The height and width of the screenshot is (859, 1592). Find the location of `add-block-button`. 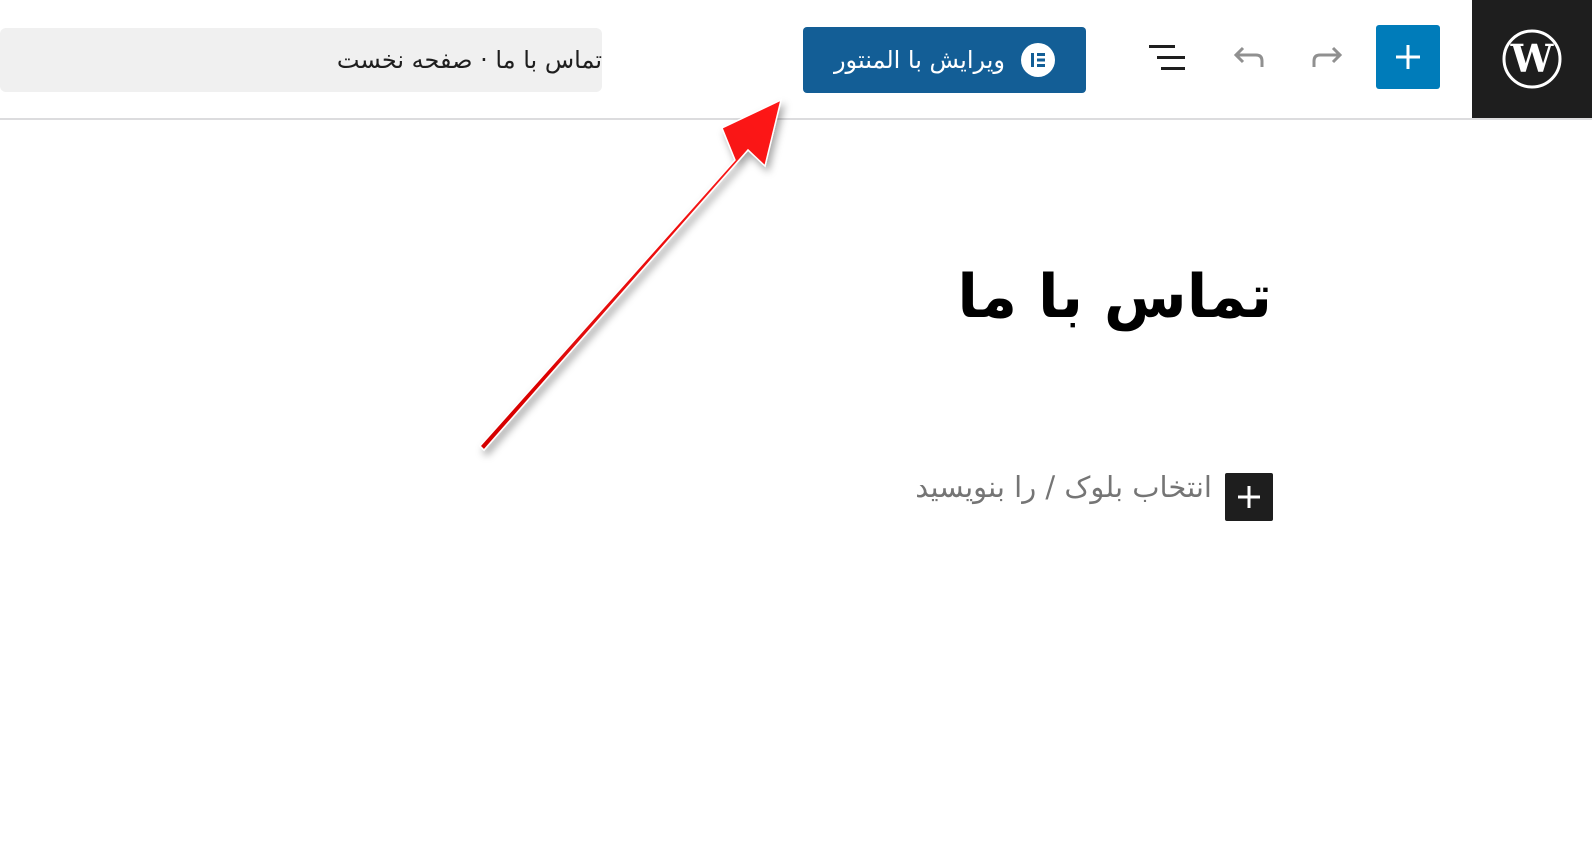

add-block-button is located at coordinates (1249, 497).